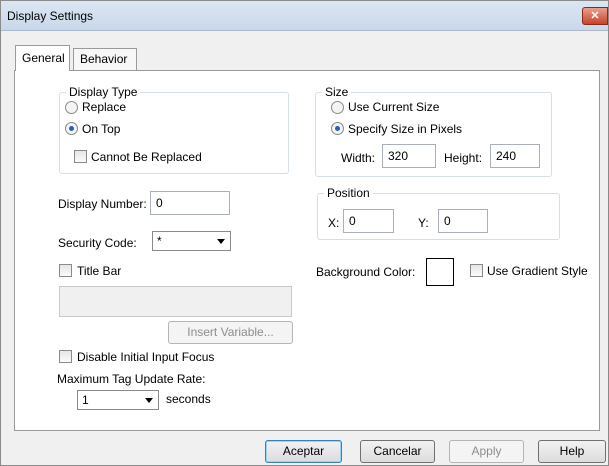 The width and height of the screenshot is (609, 466). I want to click on position-x-label: X:, so click(334, 223).